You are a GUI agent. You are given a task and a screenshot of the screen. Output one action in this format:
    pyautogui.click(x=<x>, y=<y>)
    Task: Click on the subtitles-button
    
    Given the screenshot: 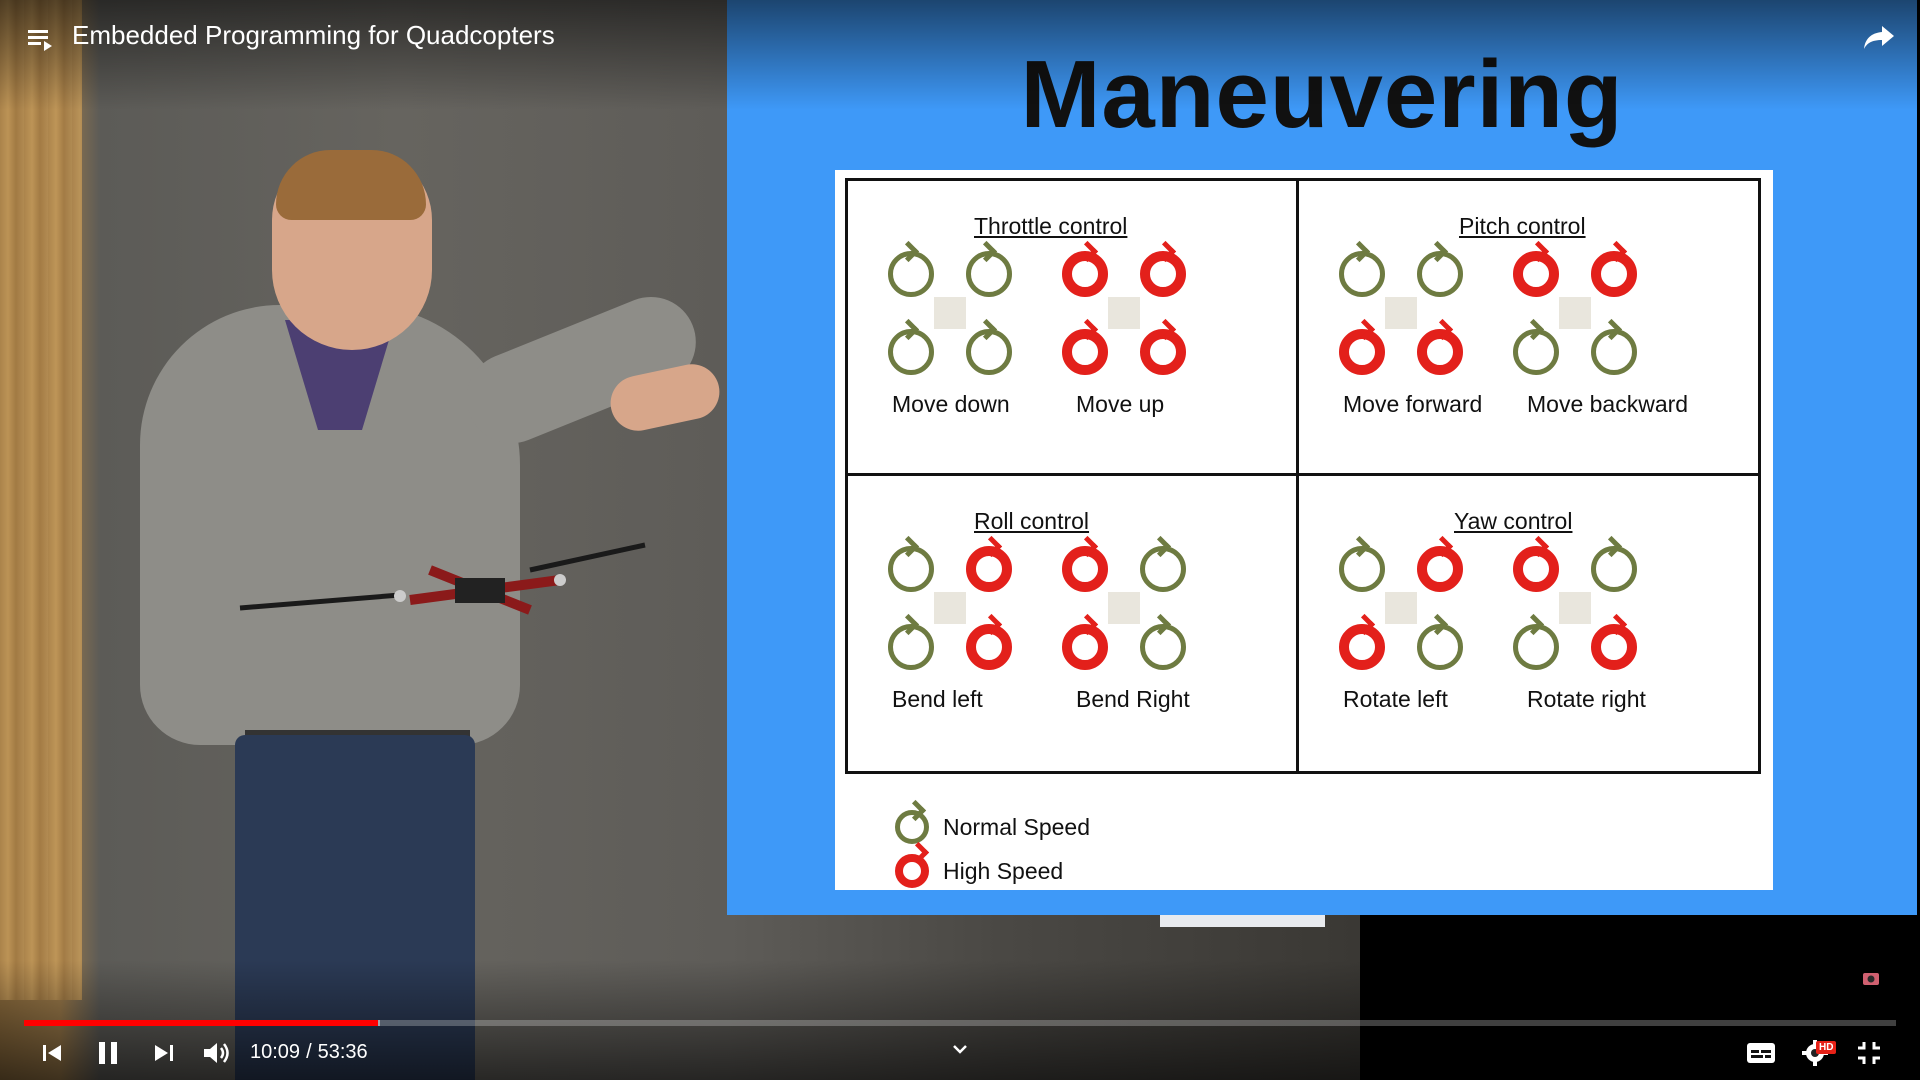 What is the action you would take?
    pyautogui.click(x=1761, y=1053)
    